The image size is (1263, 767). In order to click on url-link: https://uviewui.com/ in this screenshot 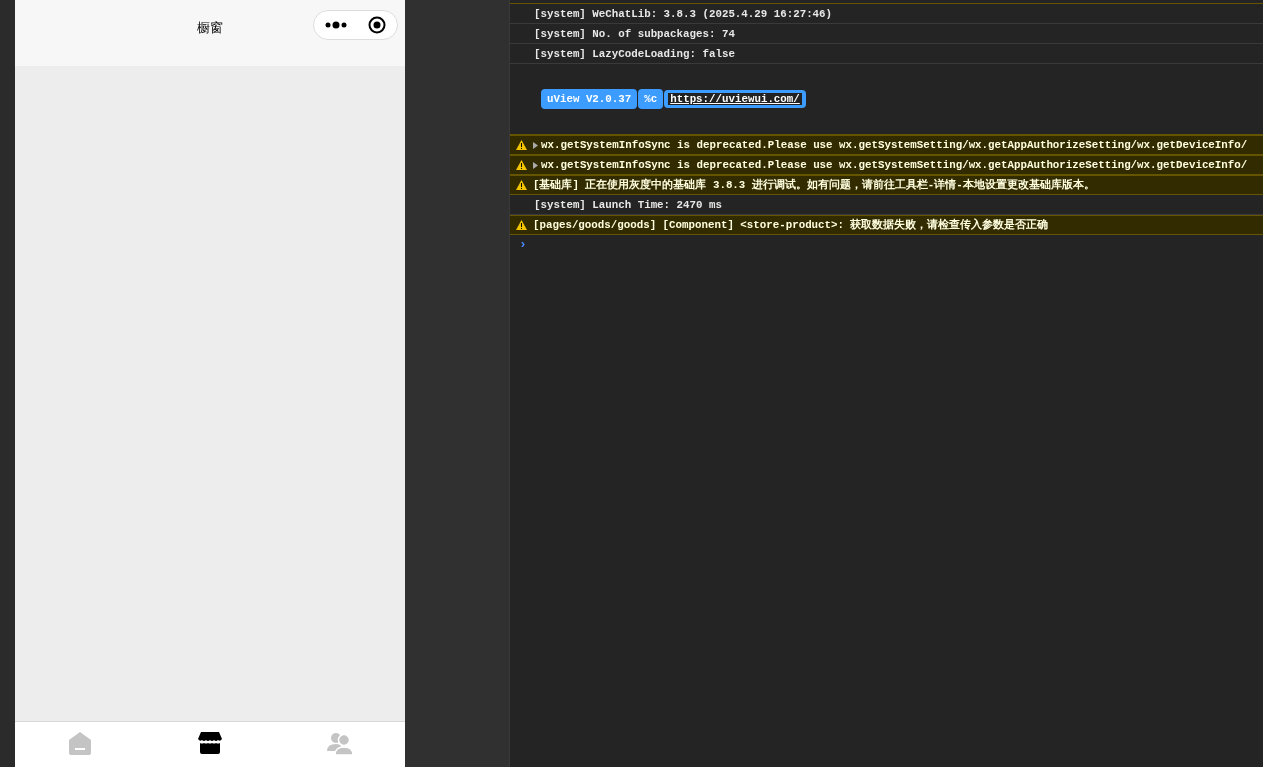, I will do `click(735, 98)`.